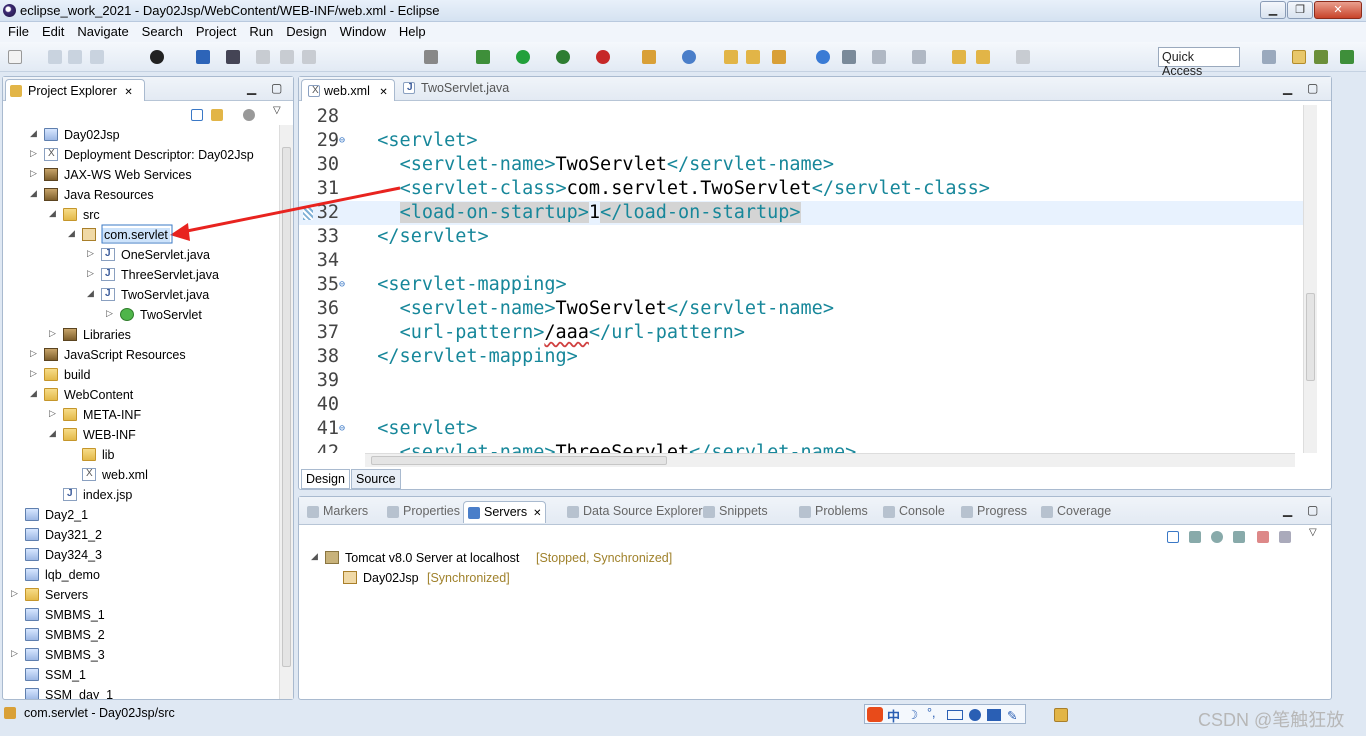 The image size is (1366, 736). I want to click on minimize-button: ▁, so click(1273, 10).